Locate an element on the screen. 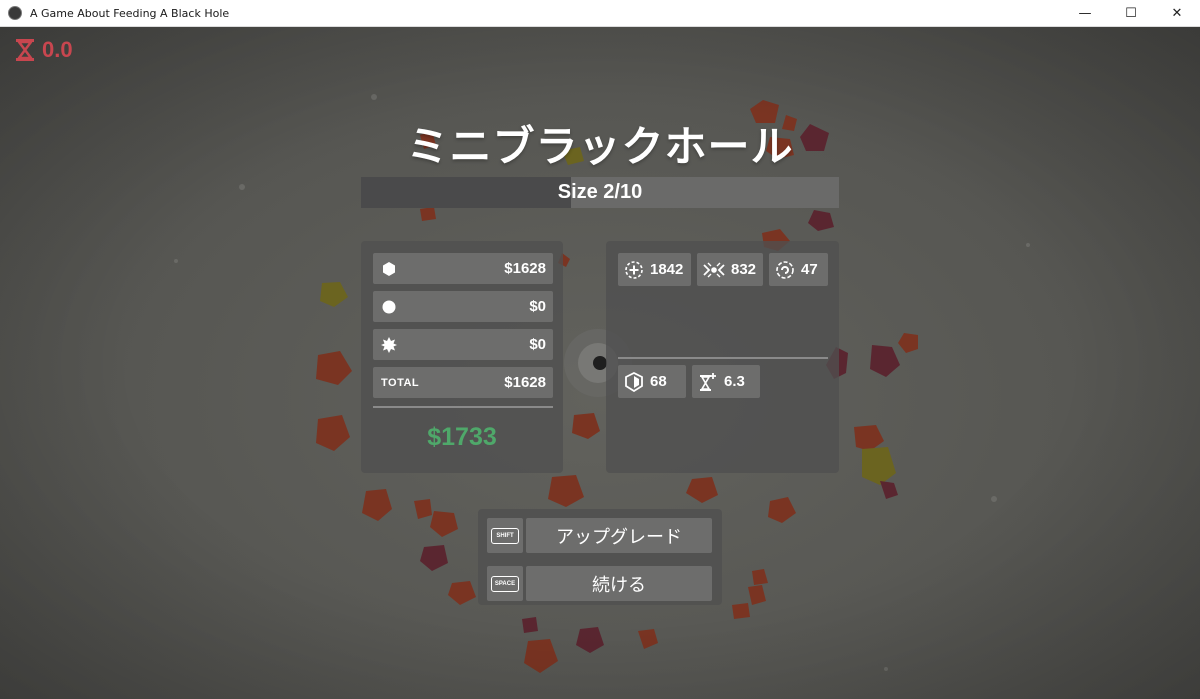 This screenshot has height=699, width=1200. stat-item: 1842 is located at coordinates (654, 269).